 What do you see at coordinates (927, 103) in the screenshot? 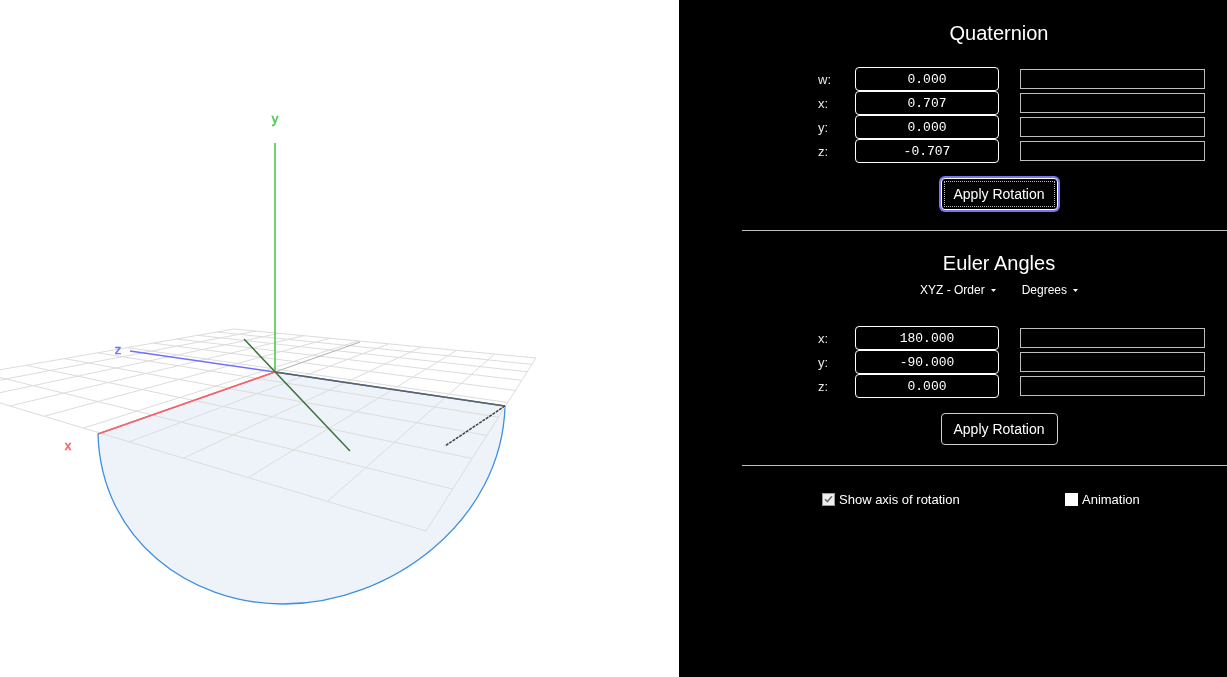
I see `value-field: 0.707` at bounding box center [927, 103].